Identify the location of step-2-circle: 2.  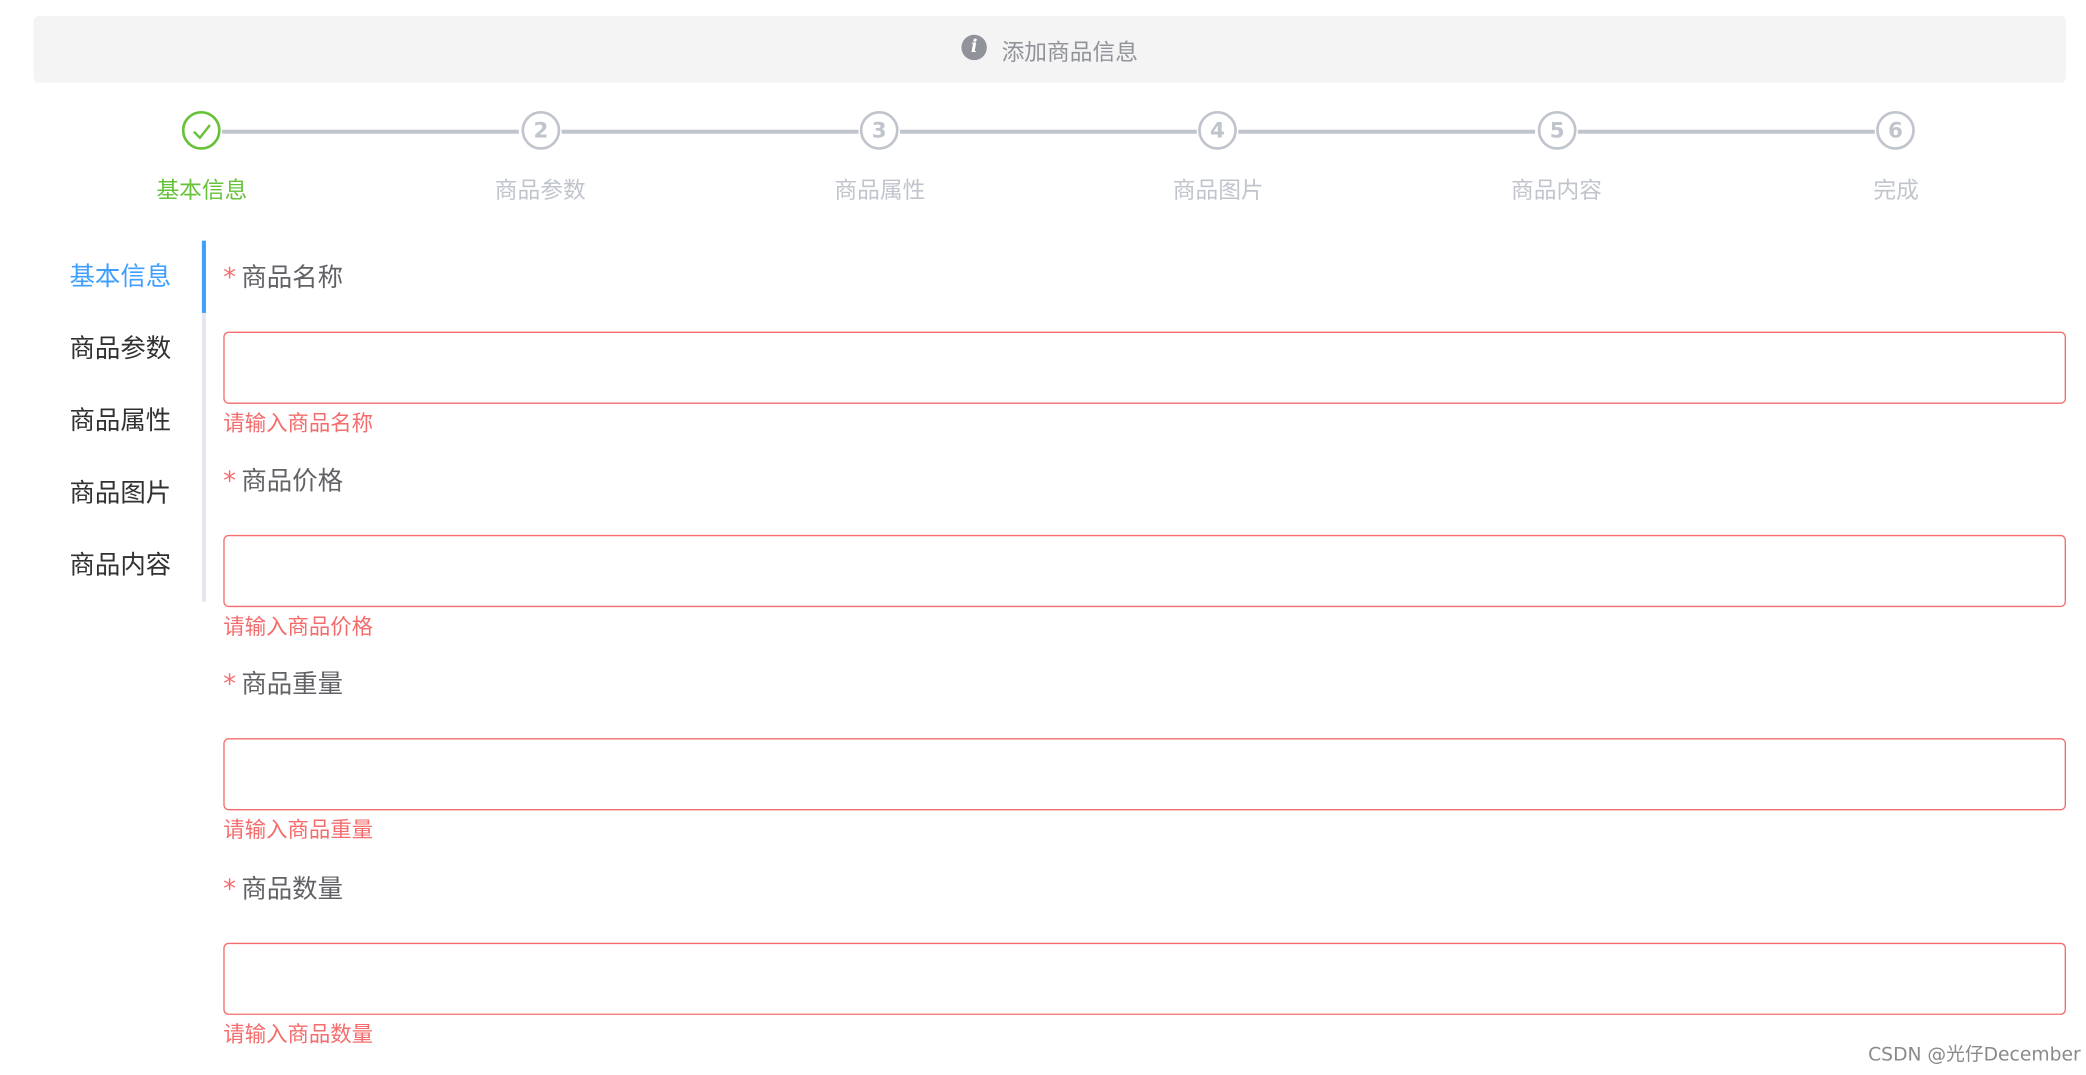
(541, 130).